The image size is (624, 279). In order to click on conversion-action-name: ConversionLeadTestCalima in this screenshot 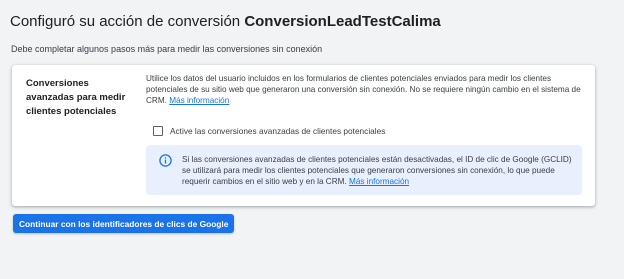, I will do `click(342, 21)`.